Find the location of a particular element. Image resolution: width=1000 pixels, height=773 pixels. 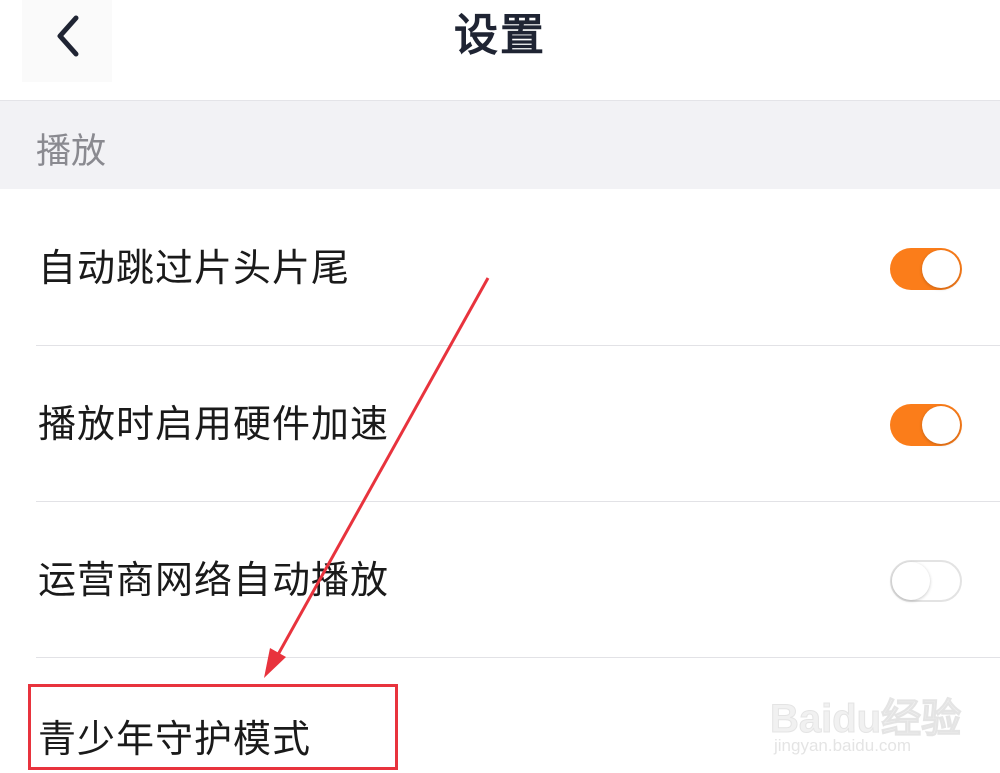

setting-label: 自动跳过片头片尾 is located at coordinates (194, 268).